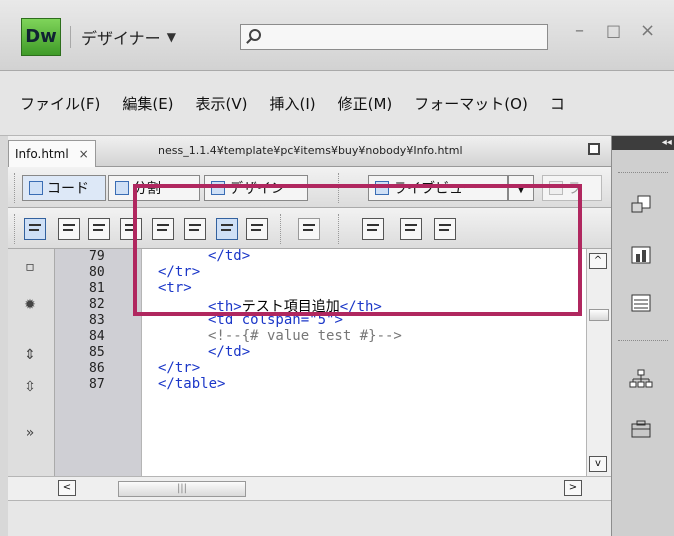  I want to click on horizontal-scroll-thumb: |||, so click(182, 489).